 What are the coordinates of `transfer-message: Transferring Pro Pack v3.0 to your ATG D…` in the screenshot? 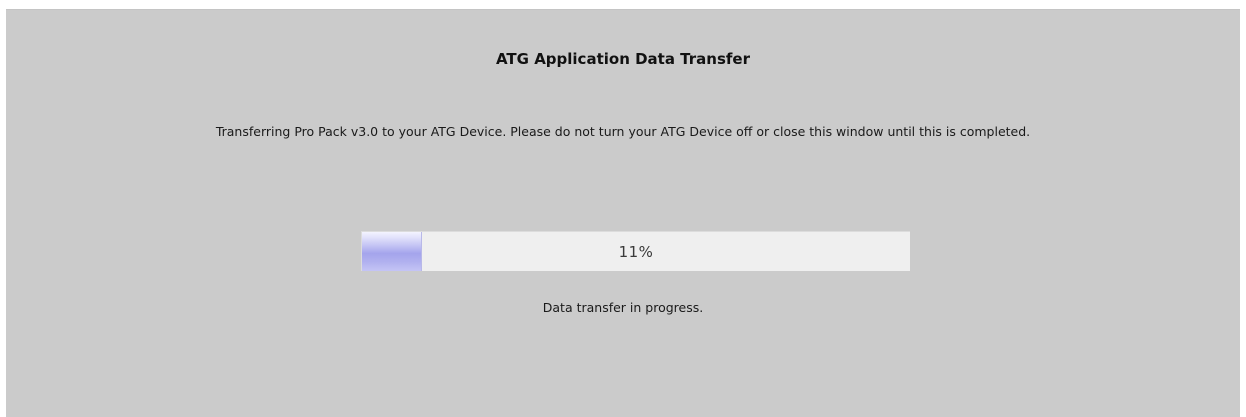 It's located at (623, 131).